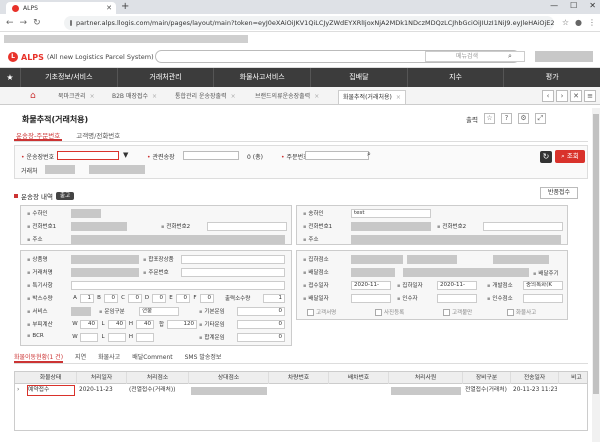 The height and width of the screenshot is (442, 600). I want to click on grid-column-header: 처리사원, so click(426, 378).